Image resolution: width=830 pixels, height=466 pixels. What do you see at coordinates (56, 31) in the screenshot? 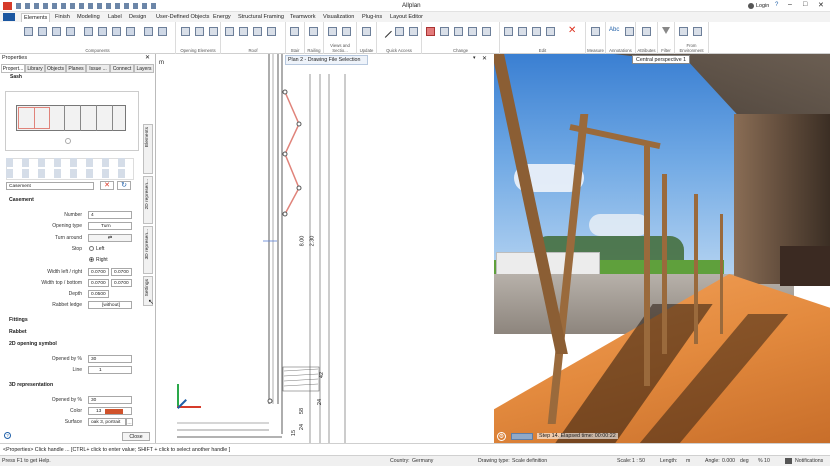
I see `slab-icon` at bounding box center [56, 31].